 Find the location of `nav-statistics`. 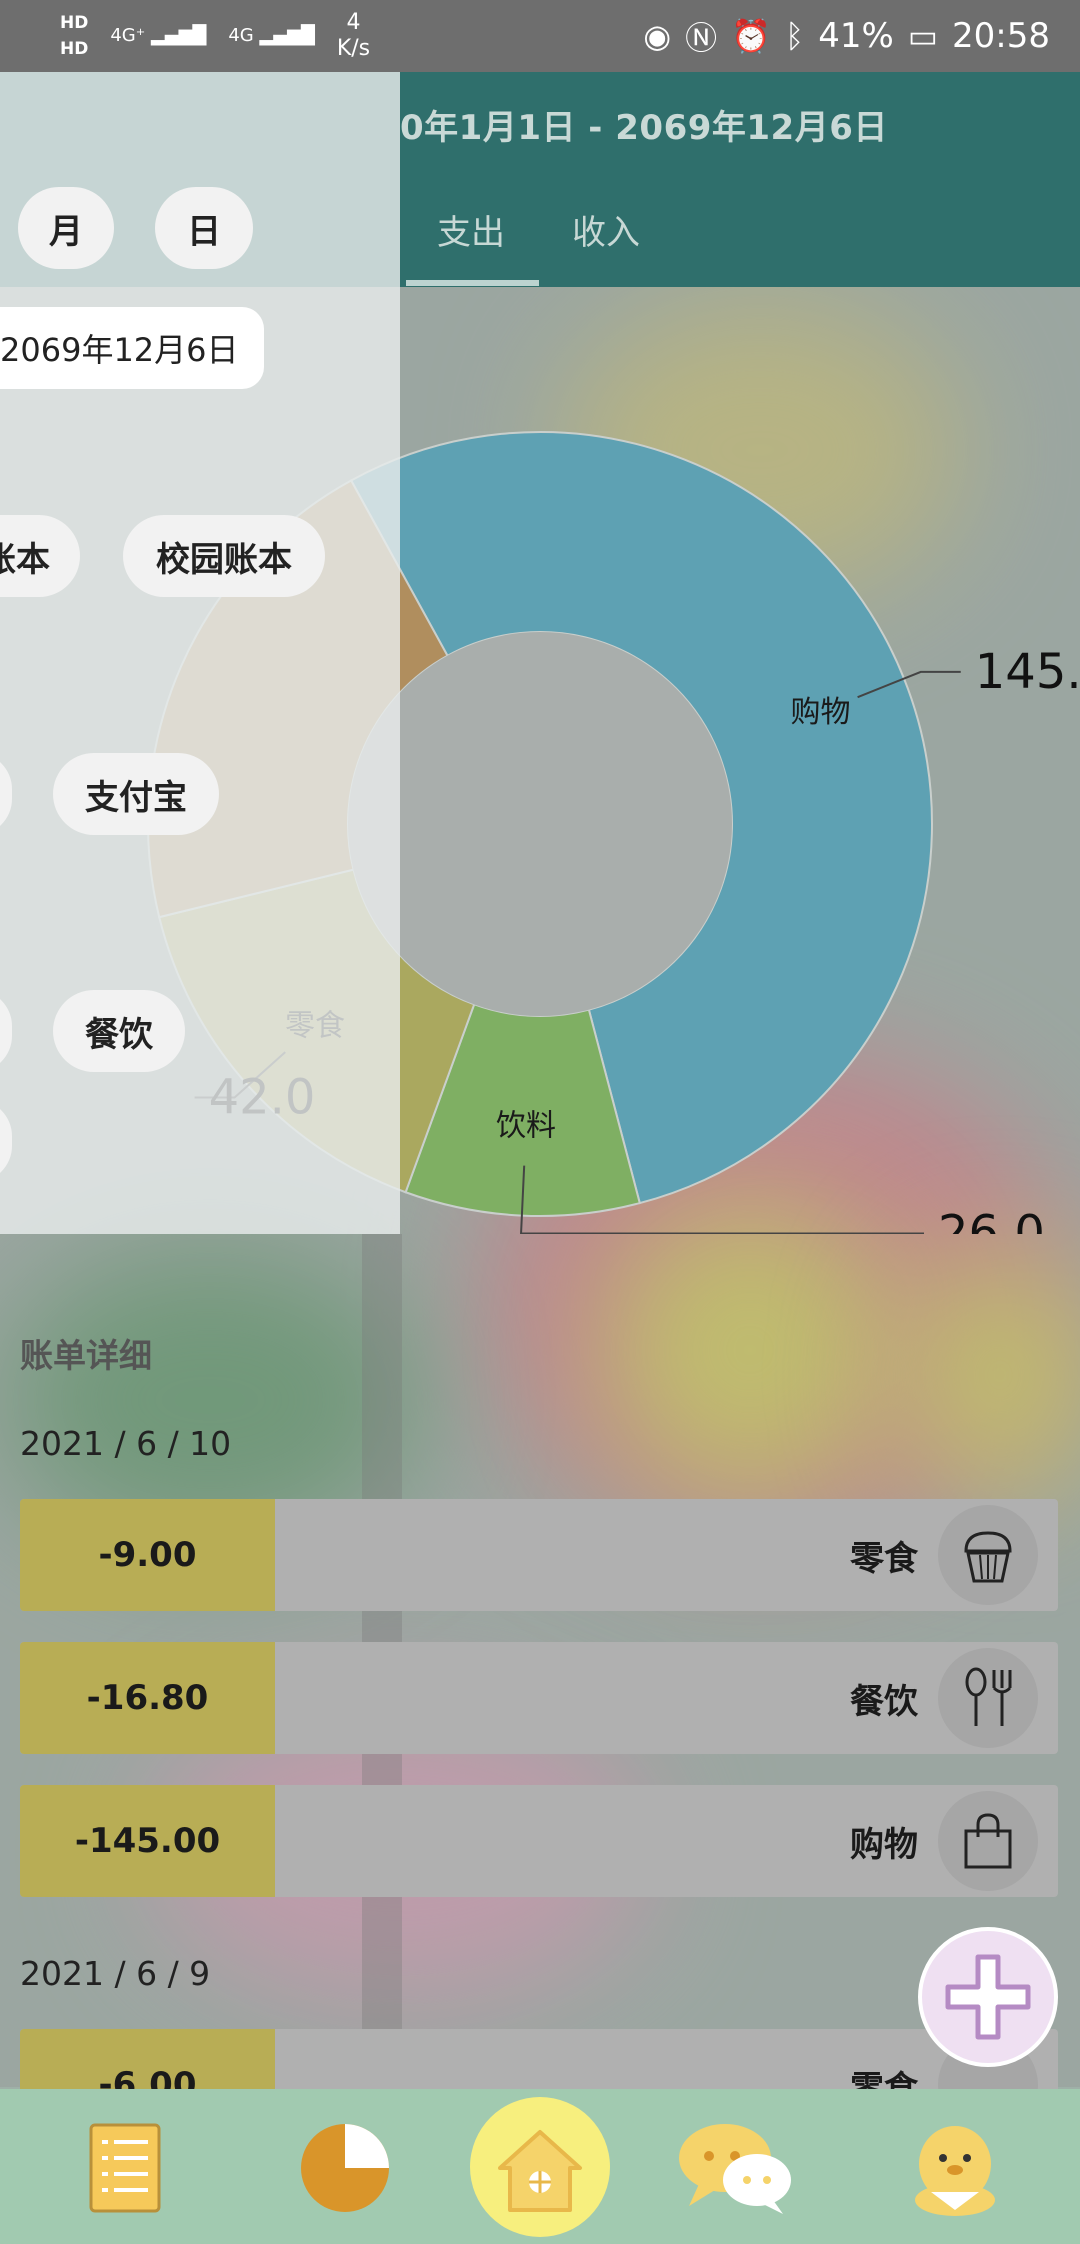

nav-statistics is located at coordinates (345, 2167).